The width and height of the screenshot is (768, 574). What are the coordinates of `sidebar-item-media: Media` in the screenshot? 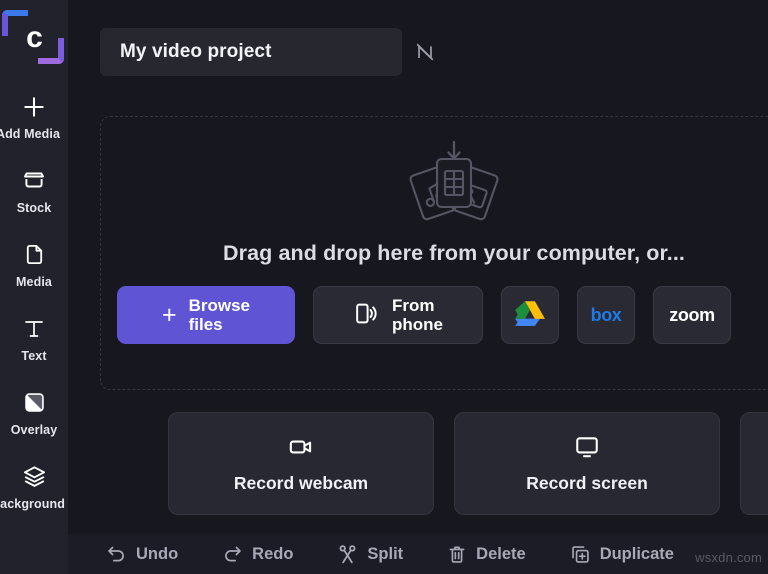 It's located at (34, 265).